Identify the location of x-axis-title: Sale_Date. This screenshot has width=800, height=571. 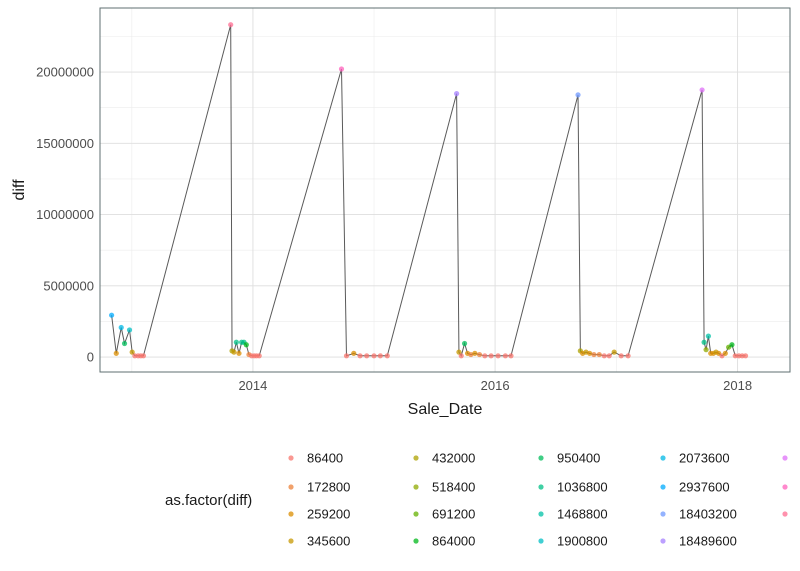
(445, 409).